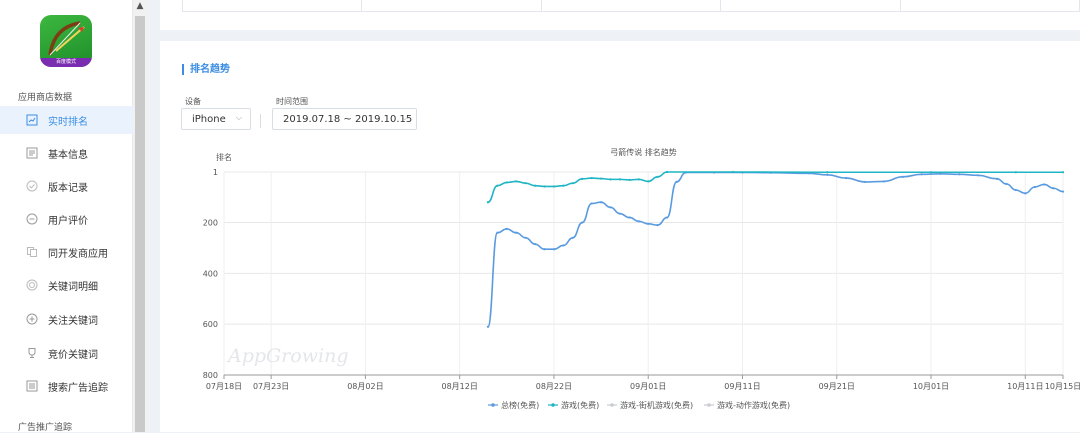 The width and height of the screenshot is (1080, 433). I want to click on legend-label: 游戏-动作游戏(免费), so click(753, 405).